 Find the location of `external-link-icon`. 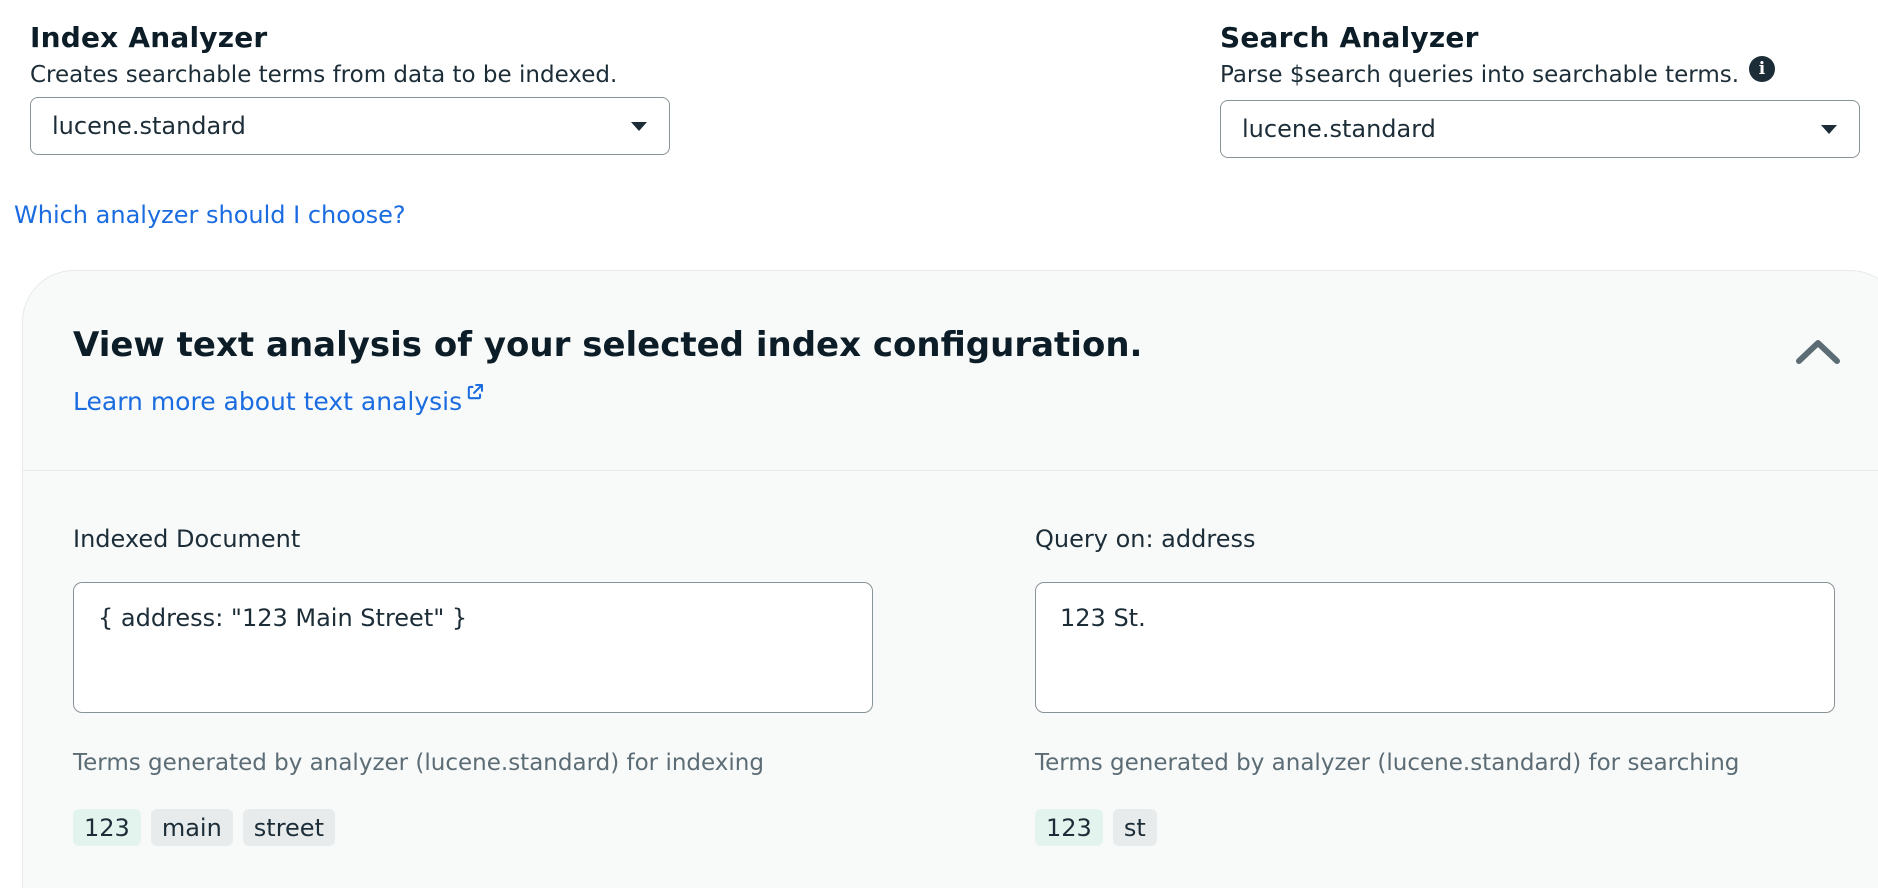

external-link-icon is located at coordinates (475, 392).